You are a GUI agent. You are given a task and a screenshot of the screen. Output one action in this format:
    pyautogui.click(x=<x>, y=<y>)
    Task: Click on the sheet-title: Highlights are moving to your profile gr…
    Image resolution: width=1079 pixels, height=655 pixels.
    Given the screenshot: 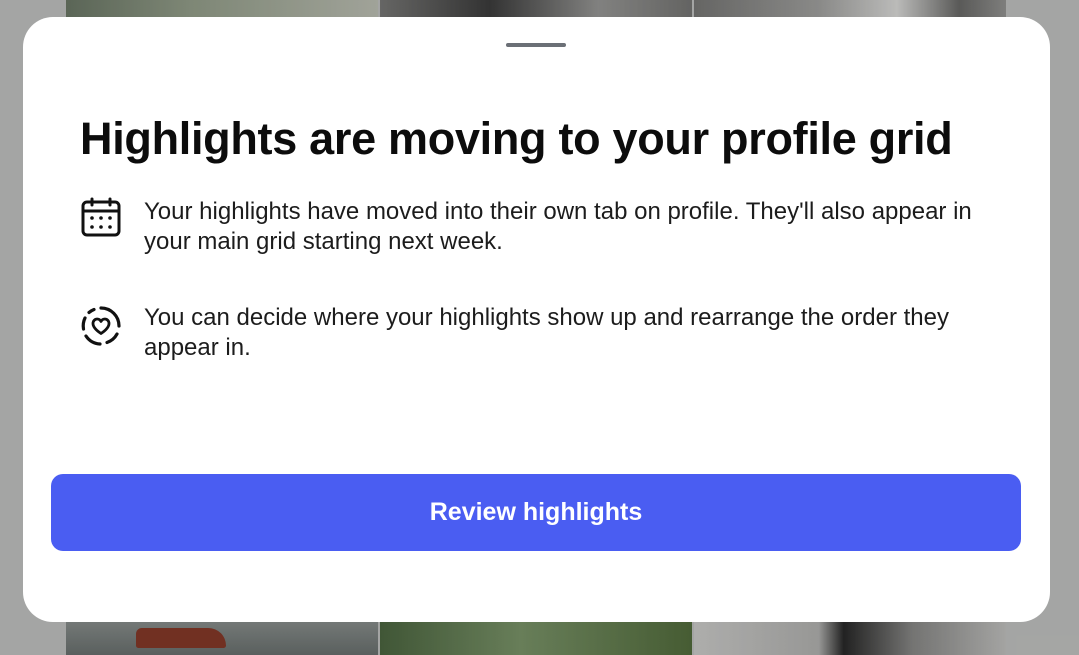 What is the action you would take?
    pyautogui.click(x=516, y=138)
    